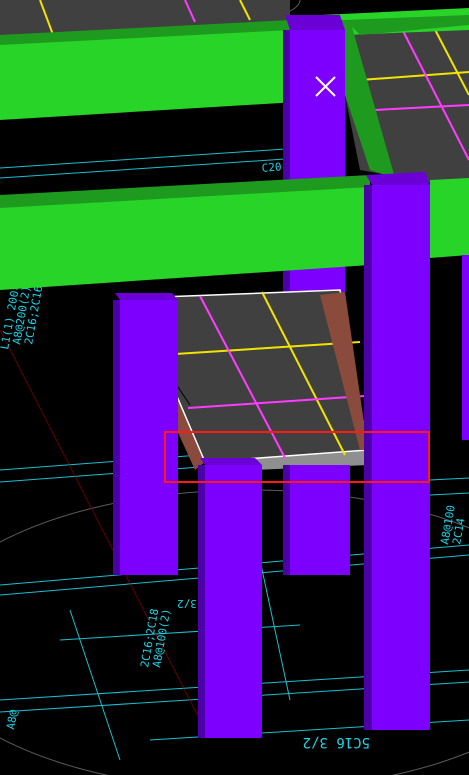  I want to click on front-column, so click(230, 598).